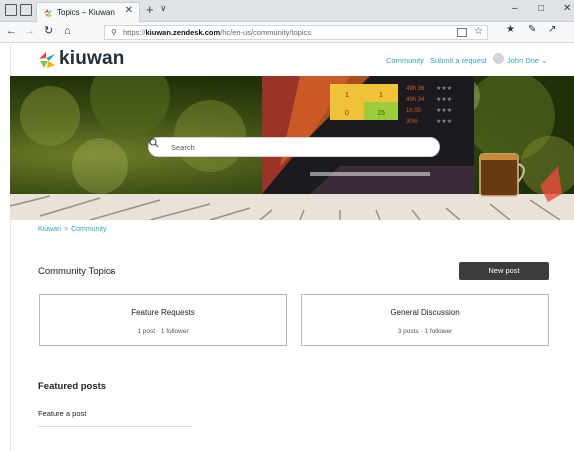 This screenshot has width=574, height=451. I want to click on topic-title: Feature Requests, so click(163, 312).